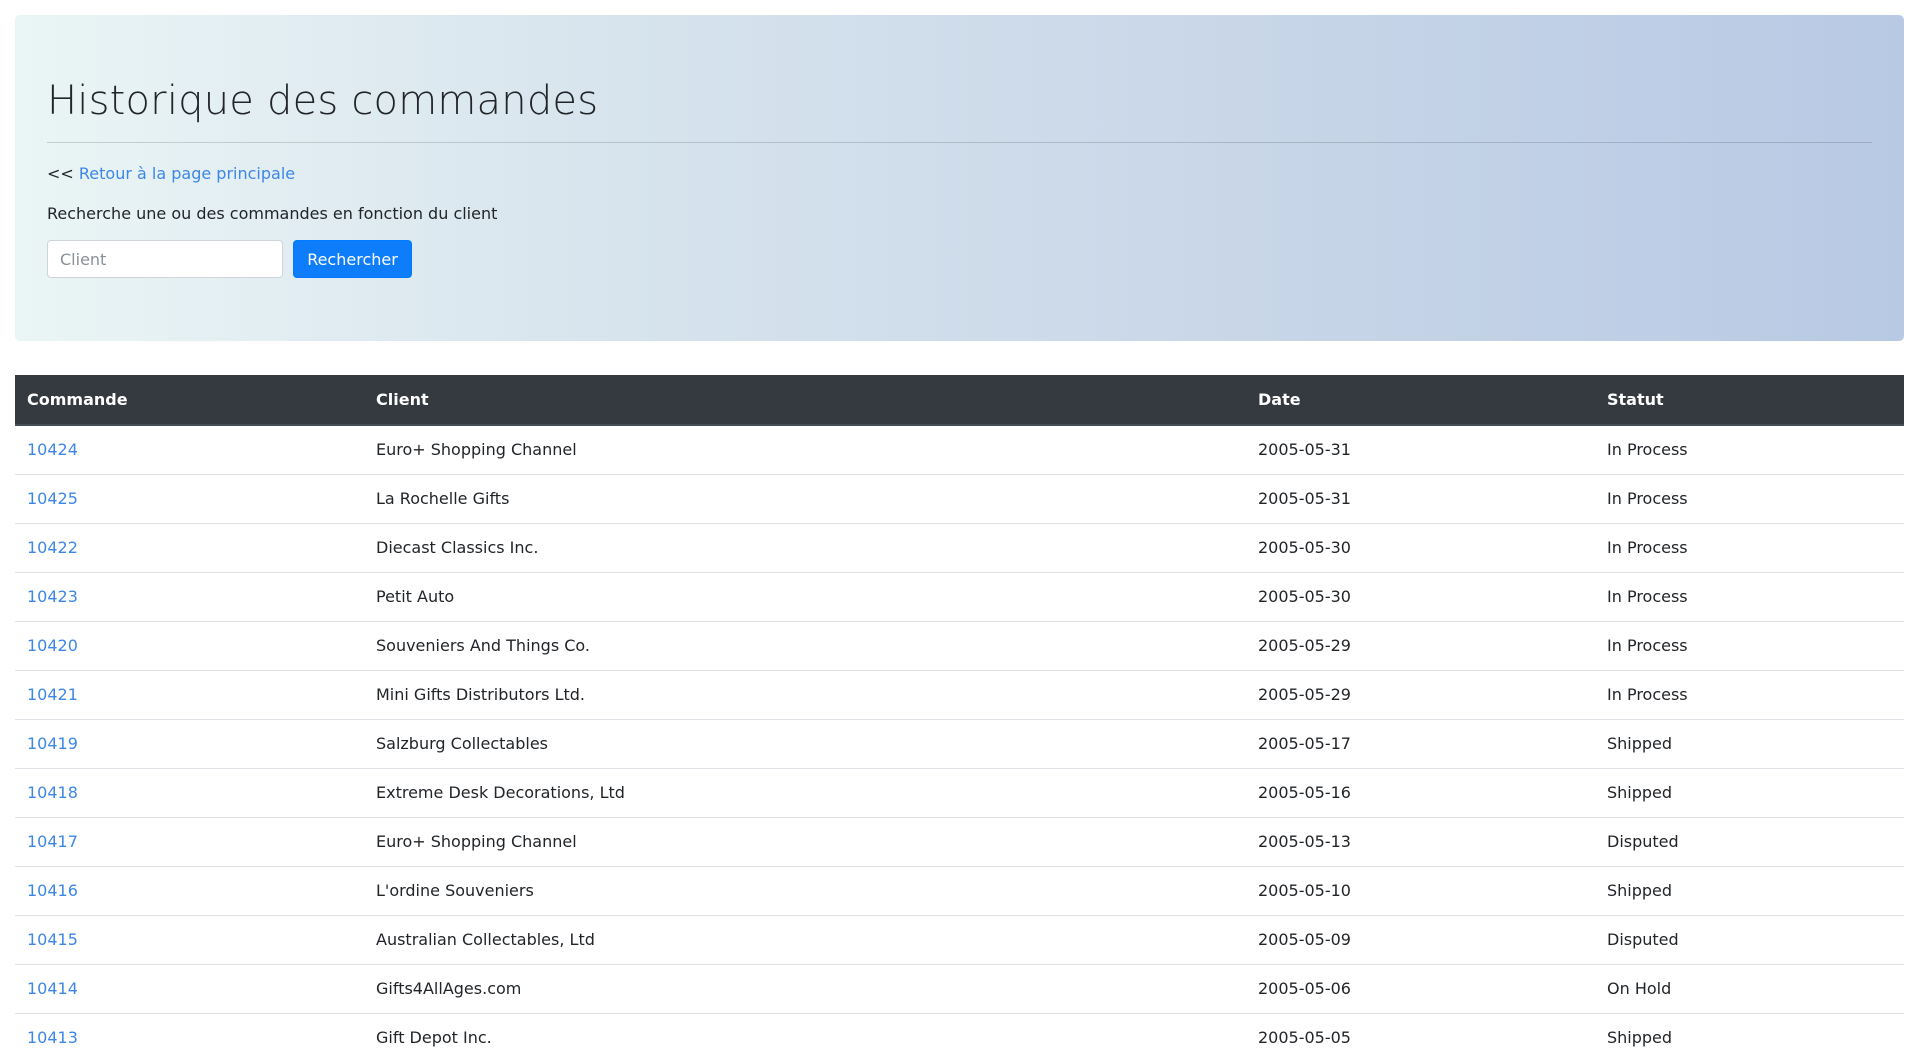 This screenshot has width=1920, height=1057. What do you see at coordinates (1420, 744) in the screenshot?
I see `date-cell: 2005-05-17` at bounding box center [1420, 744].